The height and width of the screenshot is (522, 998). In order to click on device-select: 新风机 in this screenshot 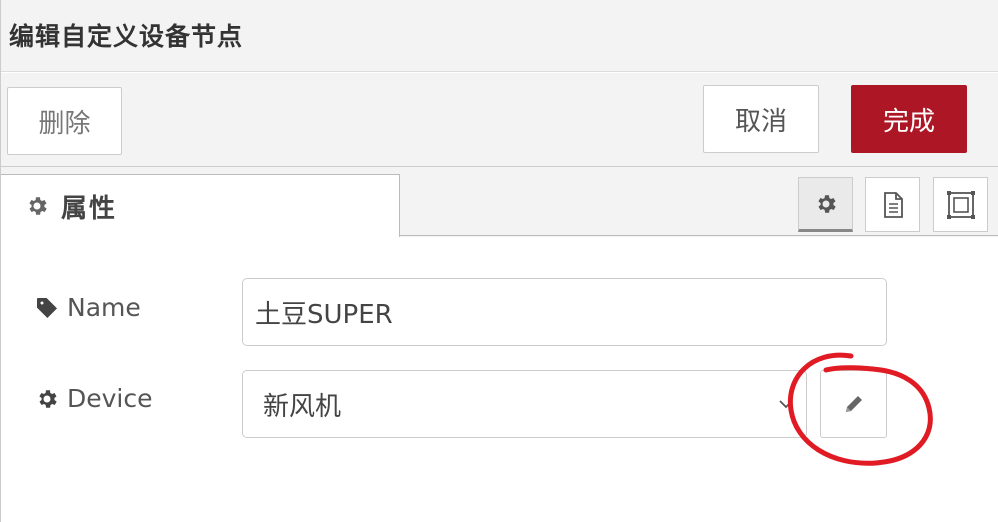, I will do `click(524, 404)`.